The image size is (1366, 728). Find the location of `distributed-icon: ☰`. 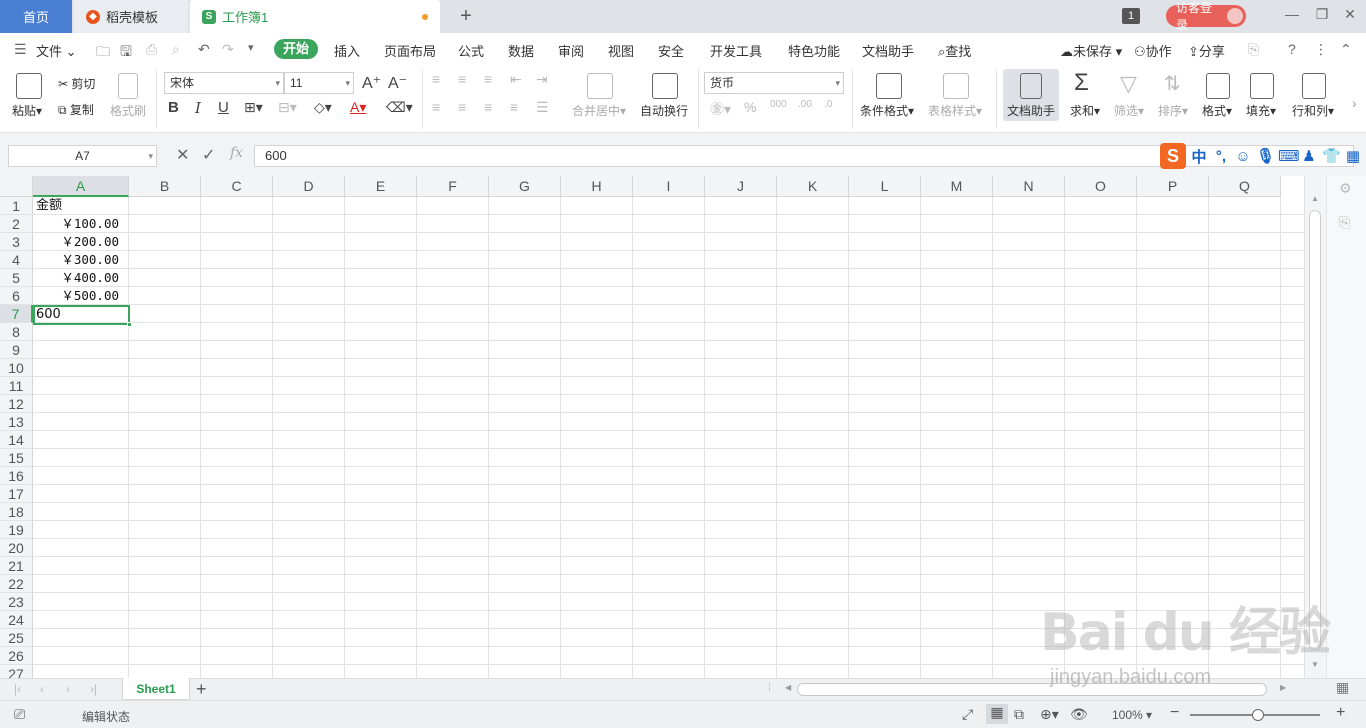

distributed-icon: ☰ is located at coordinates (542, 107).